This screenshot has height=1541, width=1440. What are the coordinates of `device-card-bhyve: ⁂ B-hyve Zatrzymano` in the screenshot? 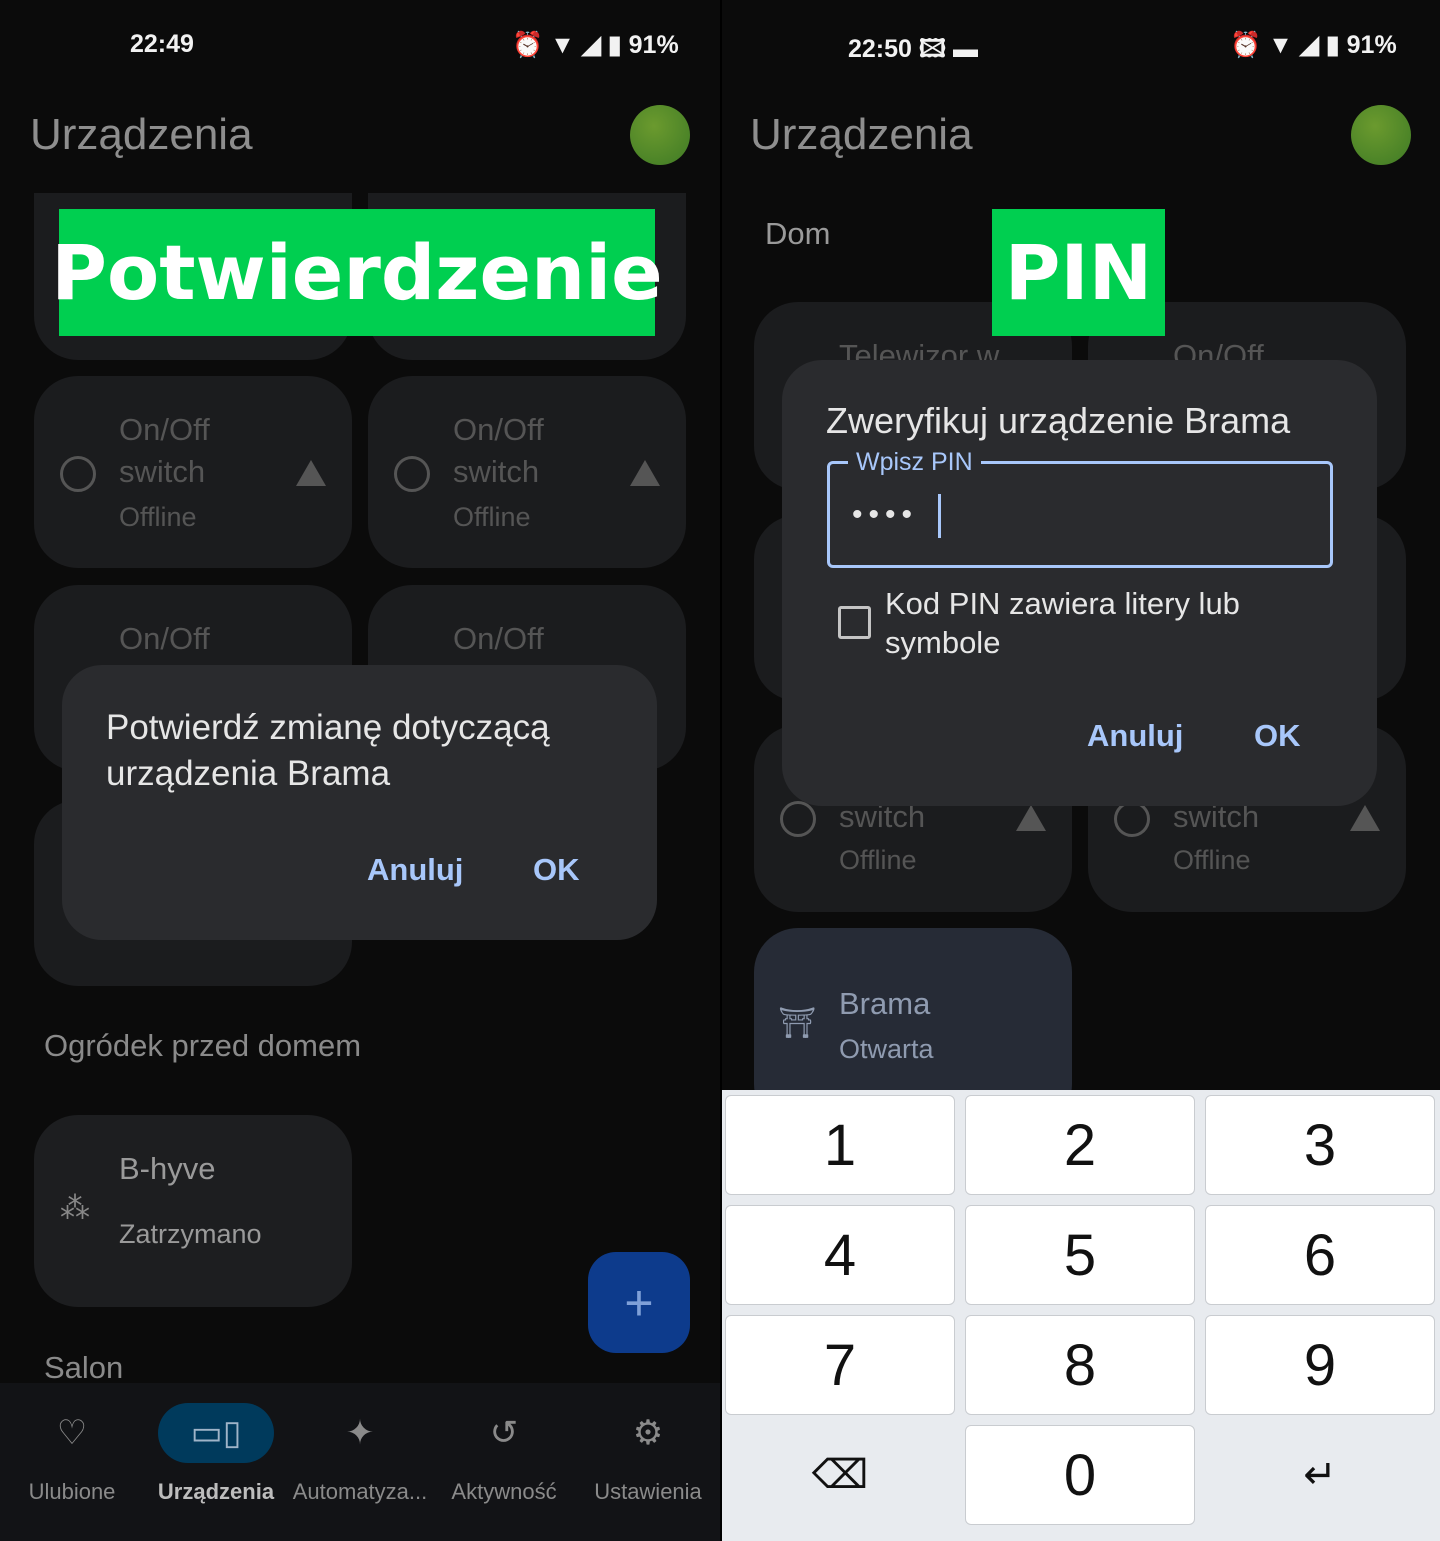 It's located at (193, 1211).